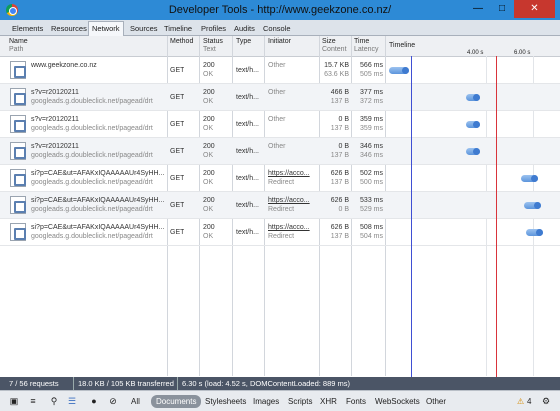 The width and height of the screenshot is (560, 411). Describe the element at coordinates (496, 223) in the screenshot. I see `load-event-line` at that location.